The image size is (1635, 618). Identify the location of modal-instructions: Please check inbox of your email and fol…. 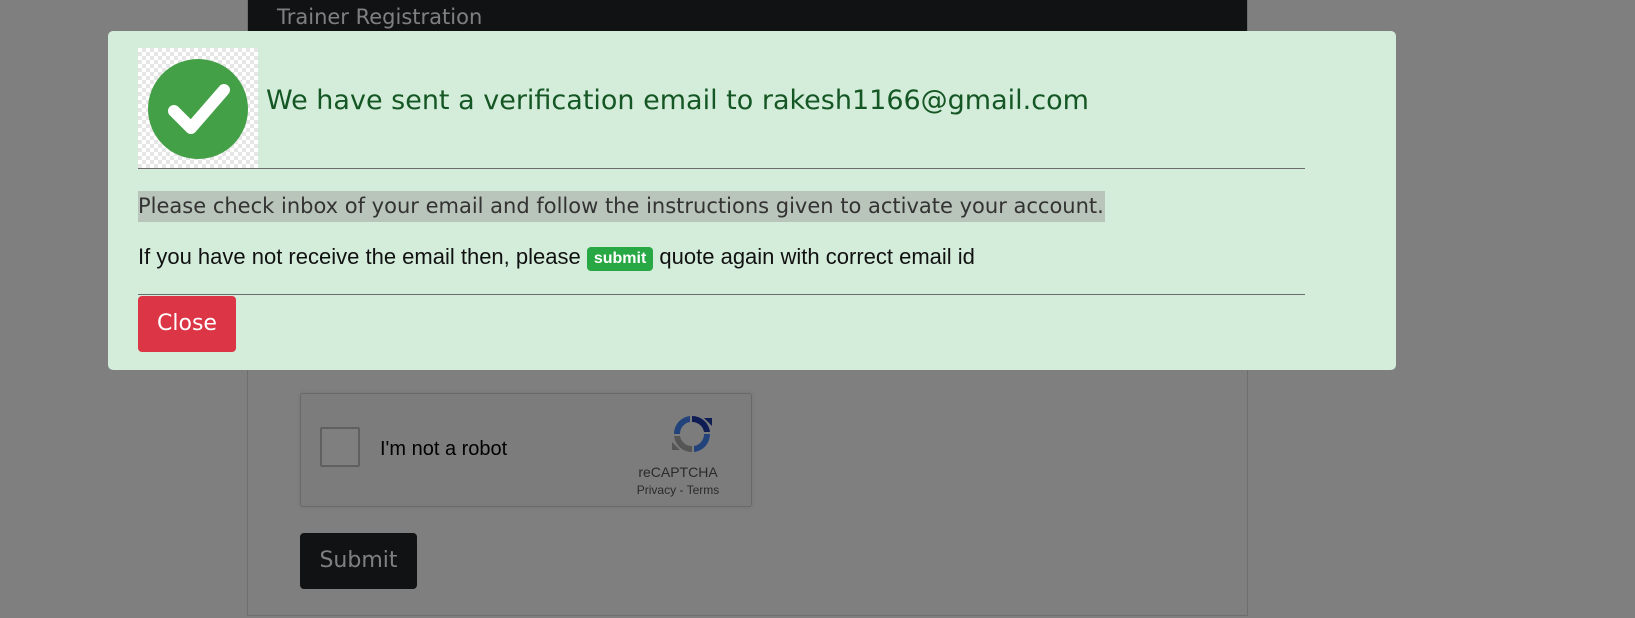
(621, 206).